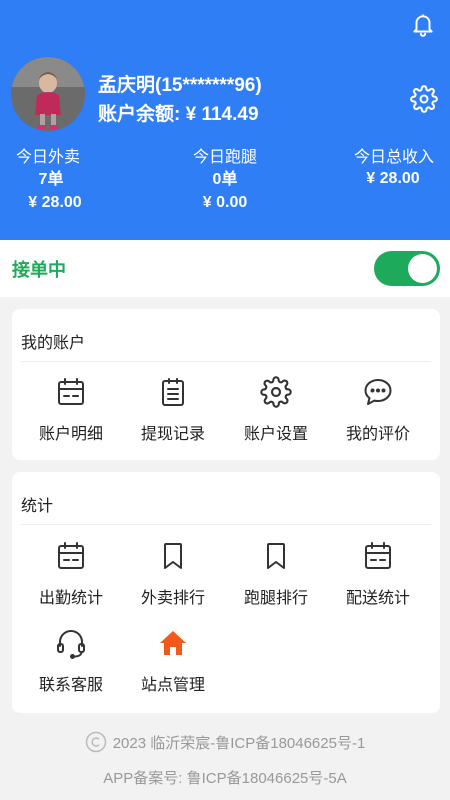 The width and height of the screenshot is (450, 800). I want to click on home-icon, so click(173, 643).